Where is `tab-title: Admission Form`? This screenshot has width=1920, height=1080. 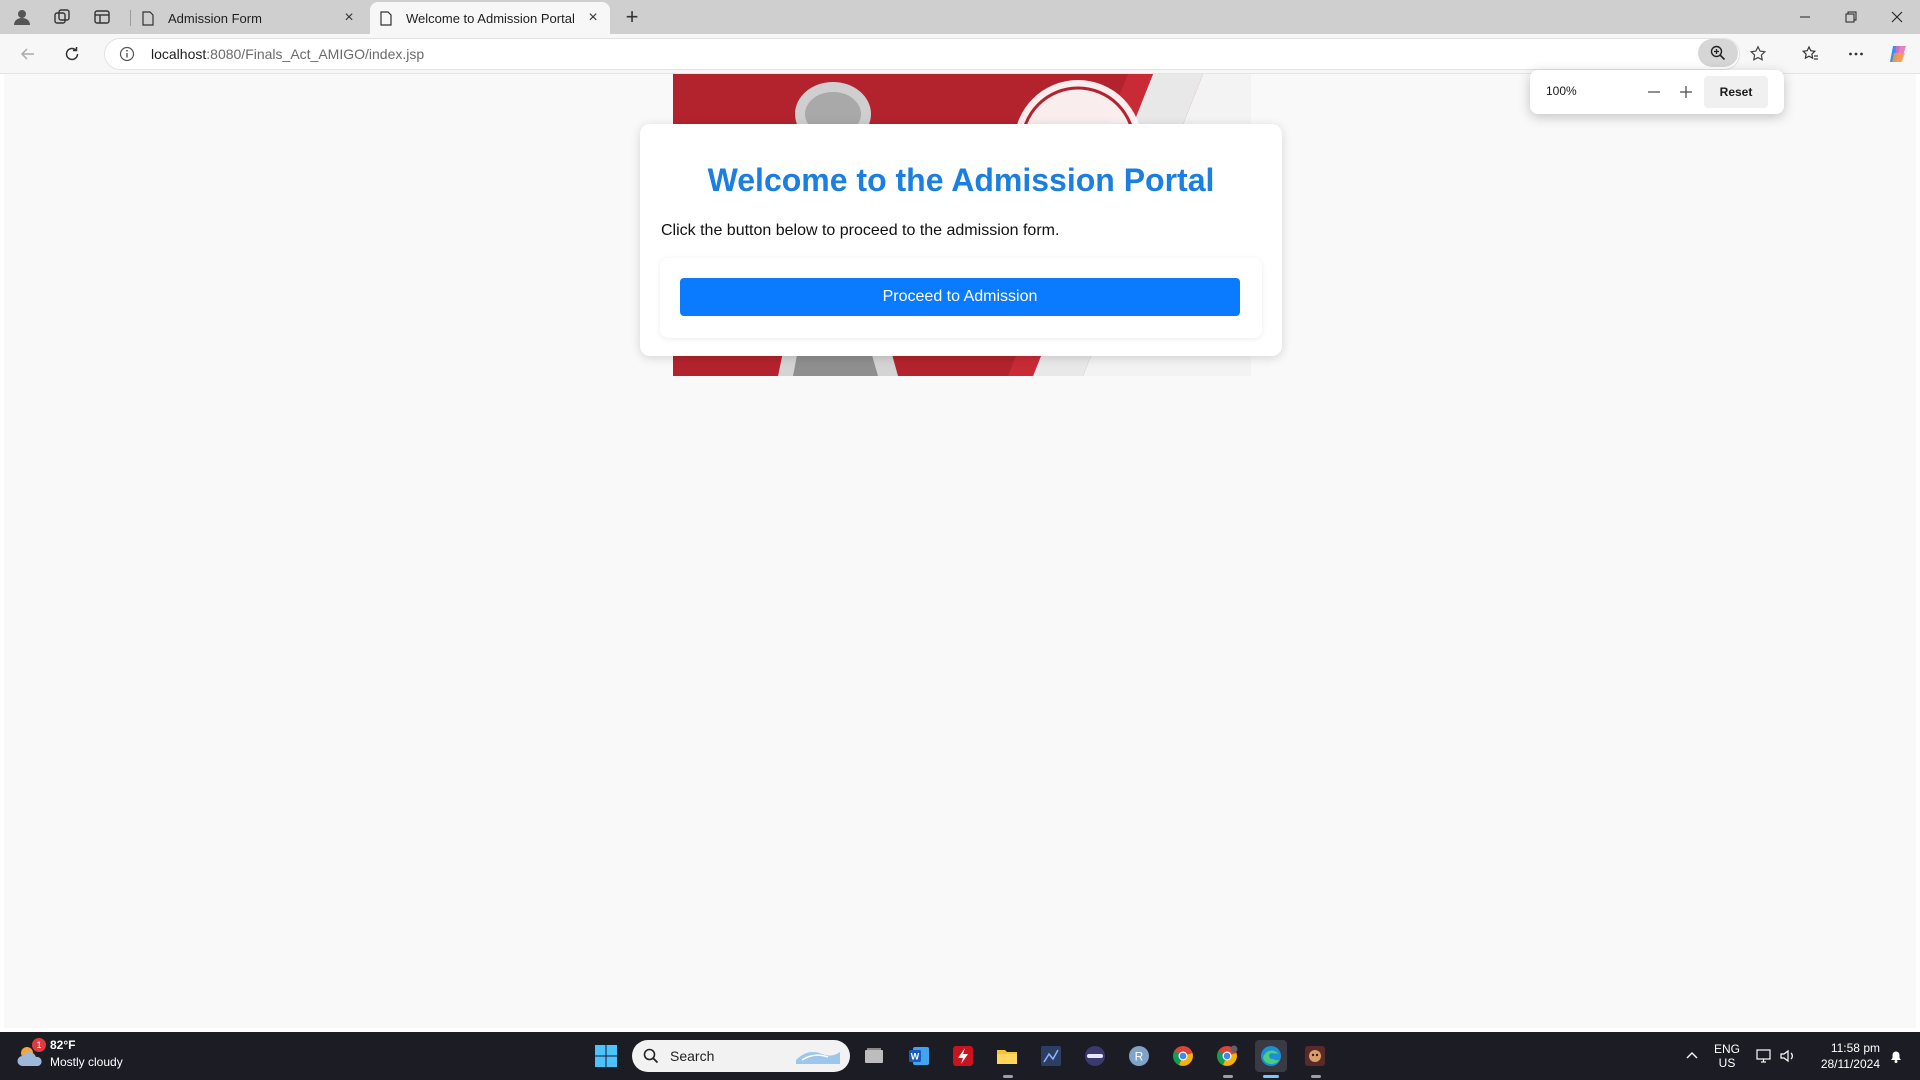
tab-title: Admission Form is located at coordinates (215, 18).